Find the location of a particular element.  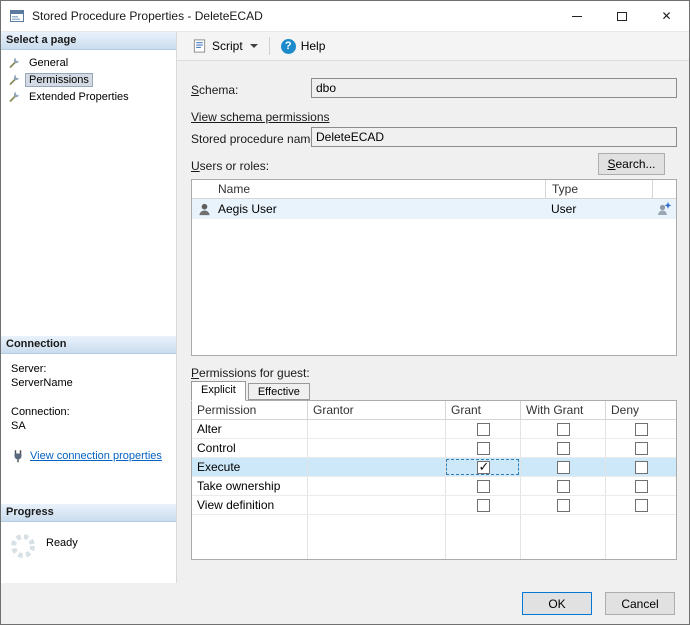

sidebar-item-general: General is located at coordinates (88, 62).